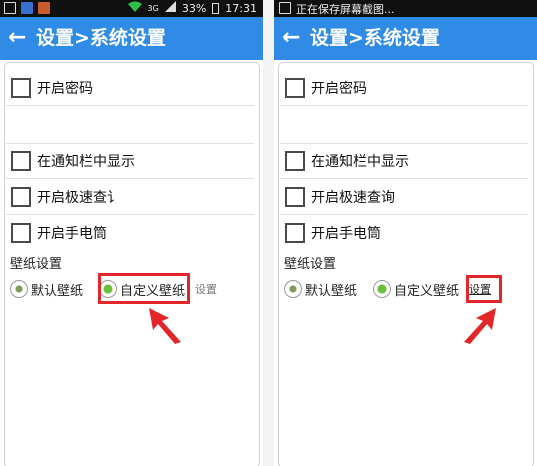 This screenshot has height=466, width=537. I want to click on option-fast-query: 开启极速查讠, so click(66, 197).